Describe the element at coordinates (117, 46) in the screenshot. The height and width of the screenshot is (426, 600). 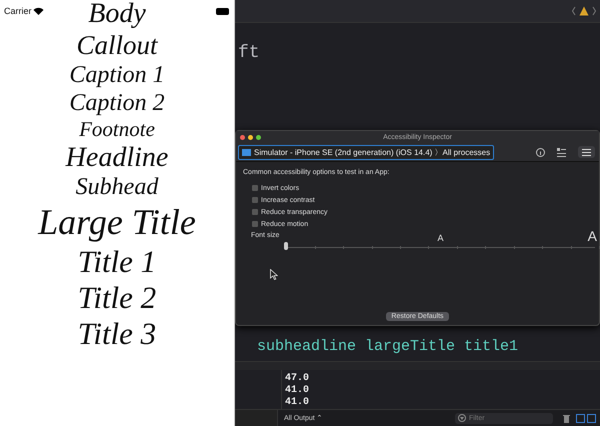
I see `font-style-label: Callout` at that location.